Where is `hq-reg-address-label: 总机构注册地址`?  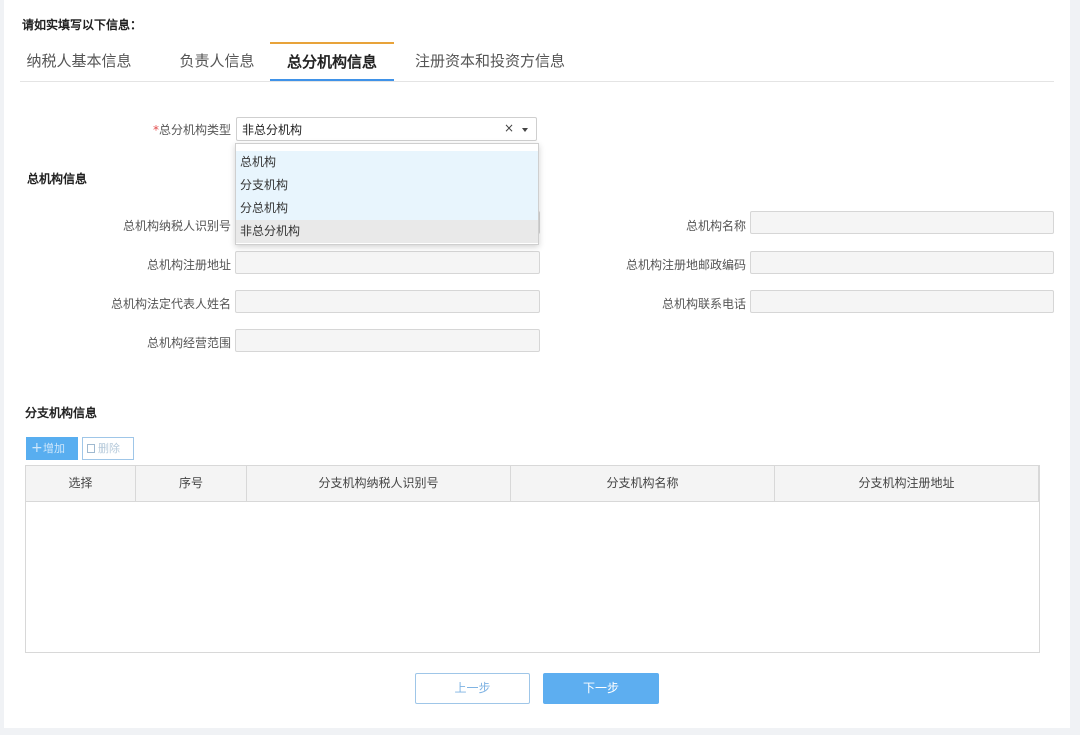 hq-reg-address-label: 总机构注册地址 is located at coordinates (188, 265).